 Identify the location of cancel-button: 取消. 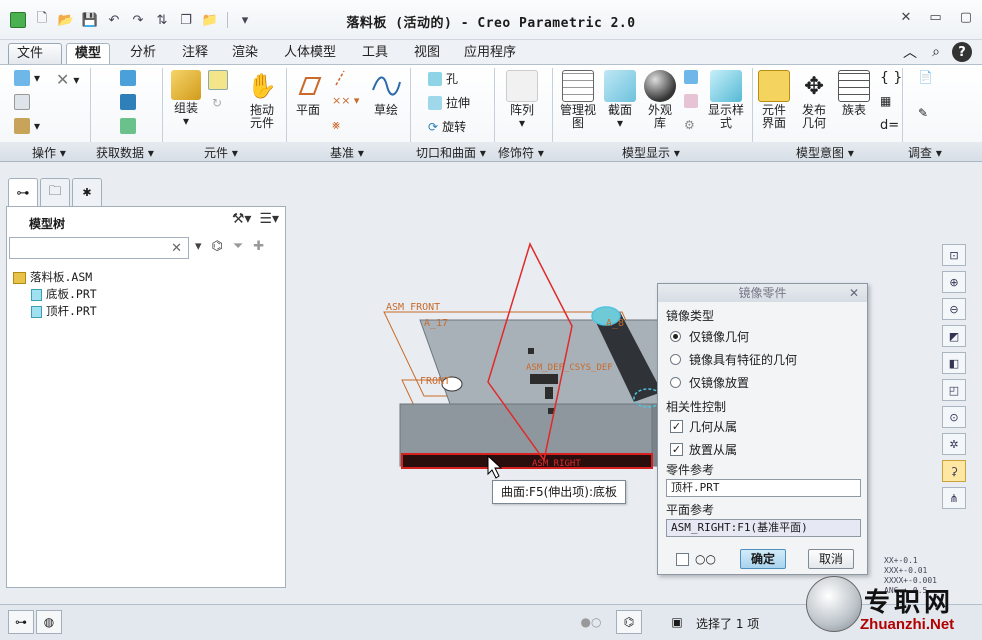
(831, 559).